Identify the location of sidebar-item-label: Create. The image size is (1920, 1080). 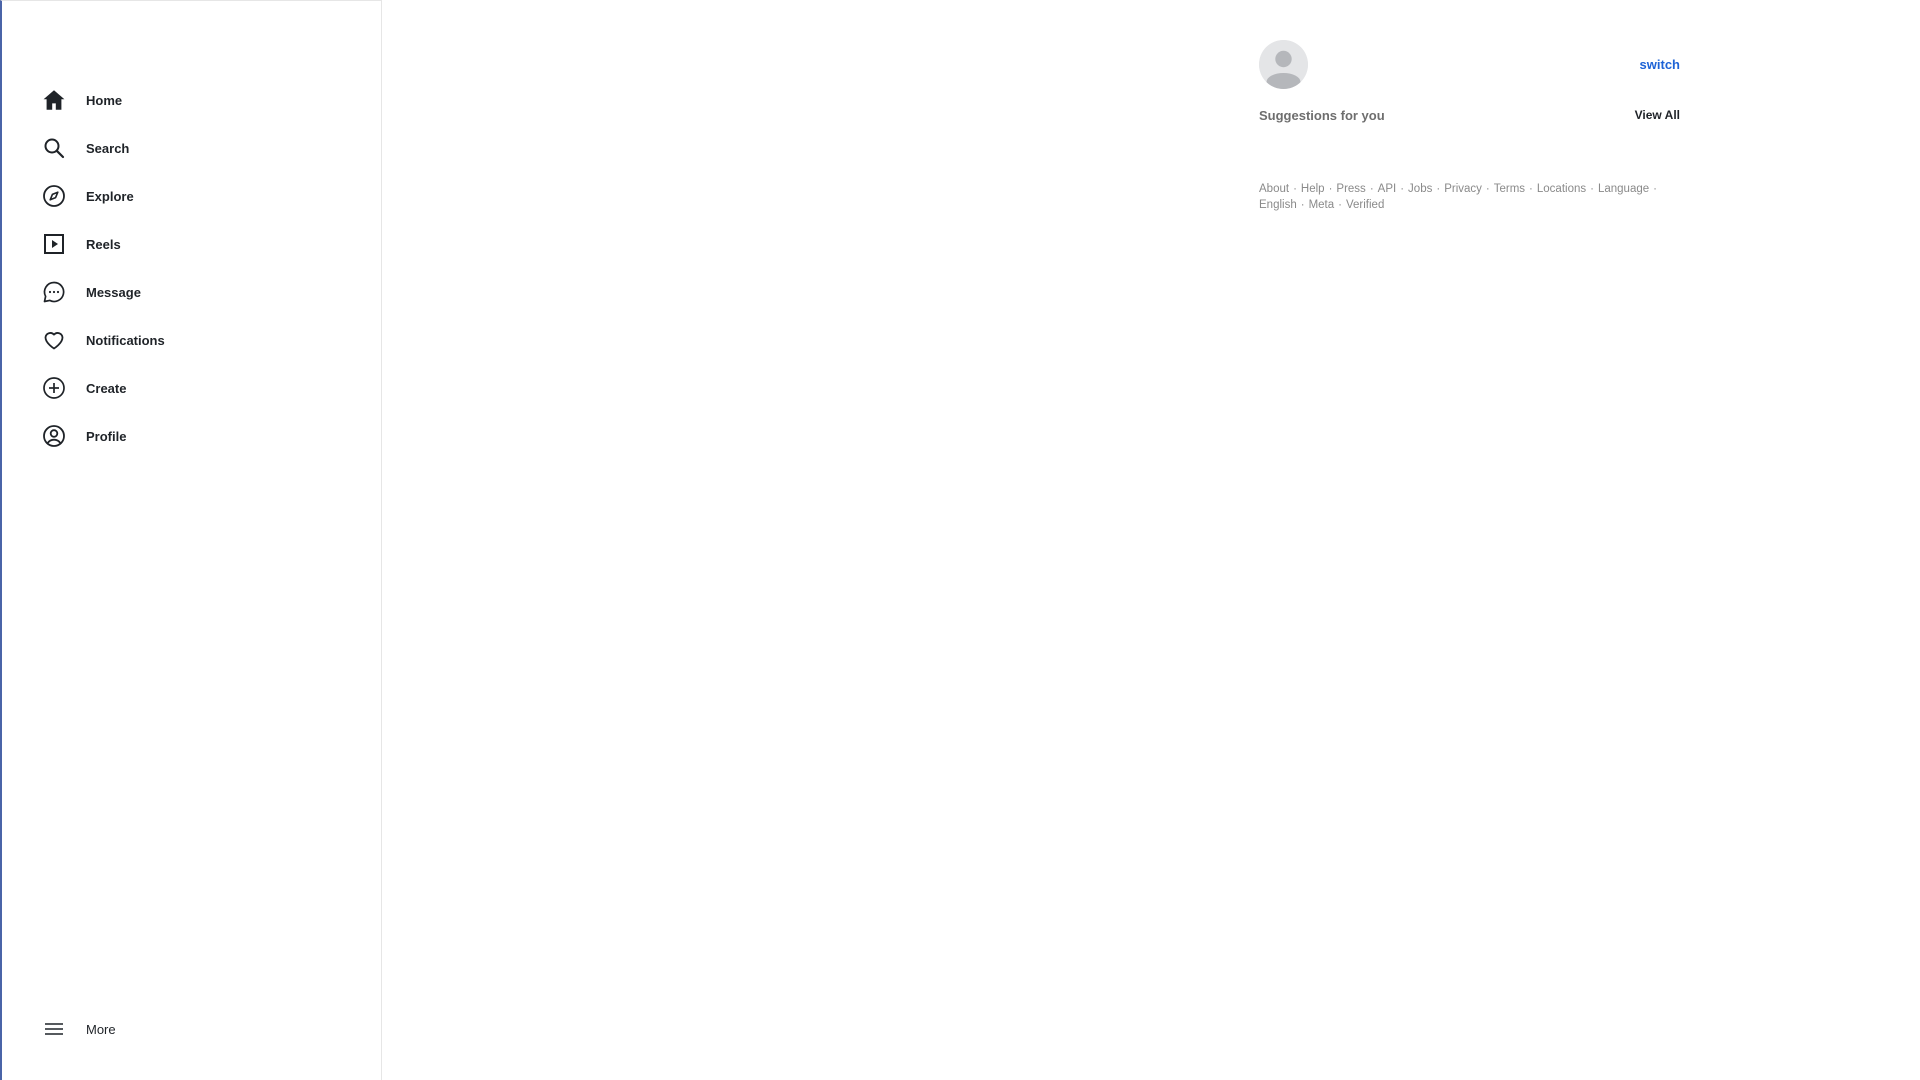
(106, 388).